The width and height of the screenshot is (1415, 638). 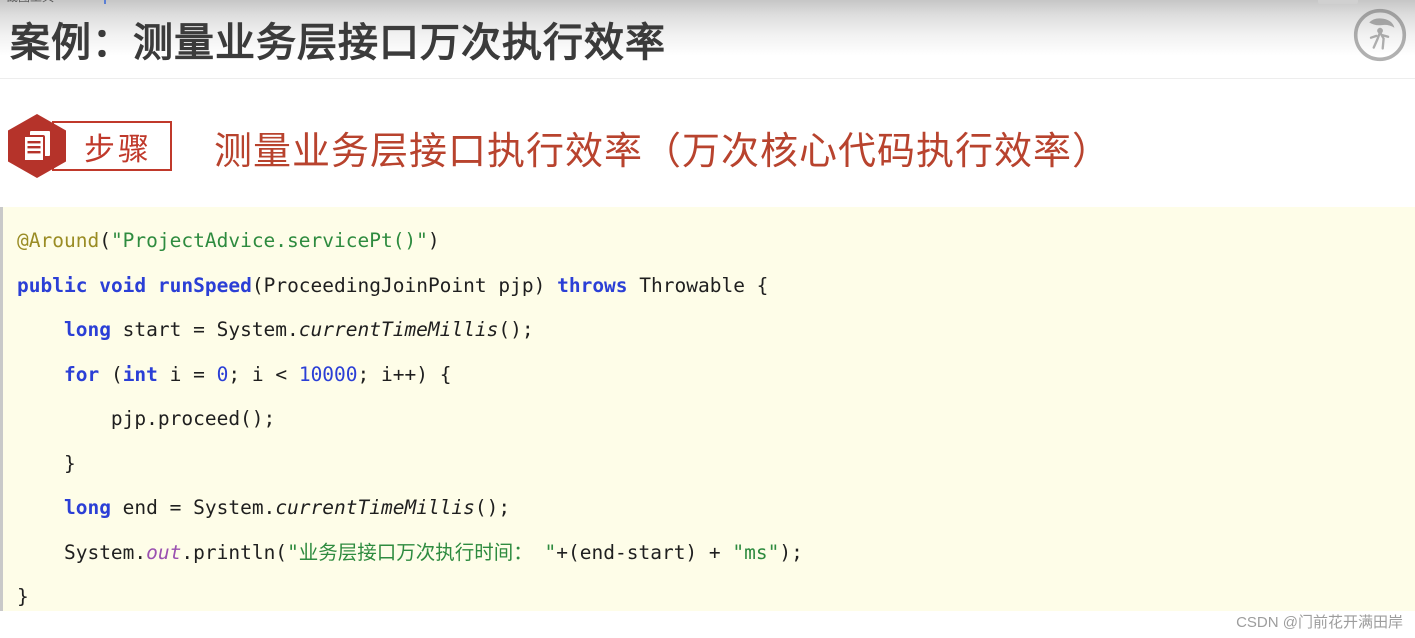 I want to click on top-chrome-strip: 截图工具, so click(x=707, y=5).